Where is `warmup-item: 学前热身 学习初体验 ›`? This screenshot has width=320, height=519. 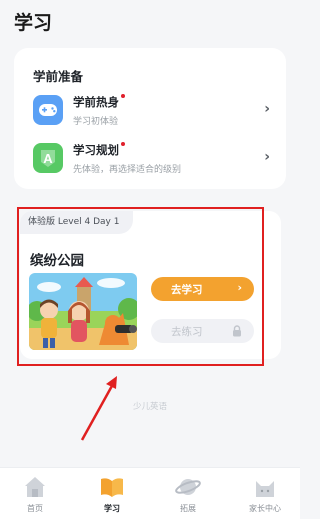 warmup-item: 学前热身 学习初体验 › is located at coordinates (150, 113).